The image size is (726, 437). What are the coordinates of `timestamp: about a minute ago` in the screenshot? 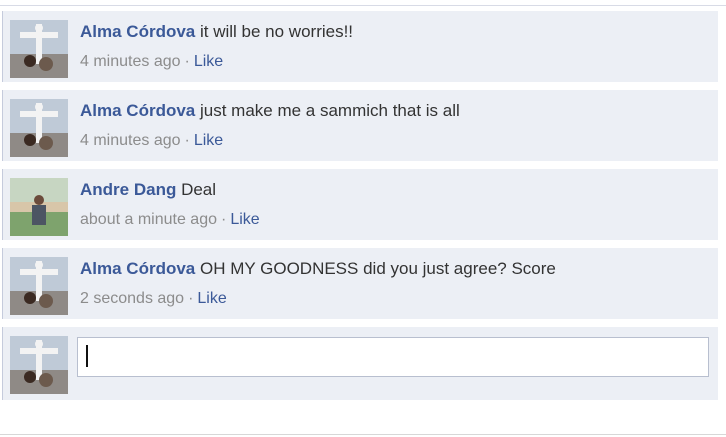 It's located at (148, 219).